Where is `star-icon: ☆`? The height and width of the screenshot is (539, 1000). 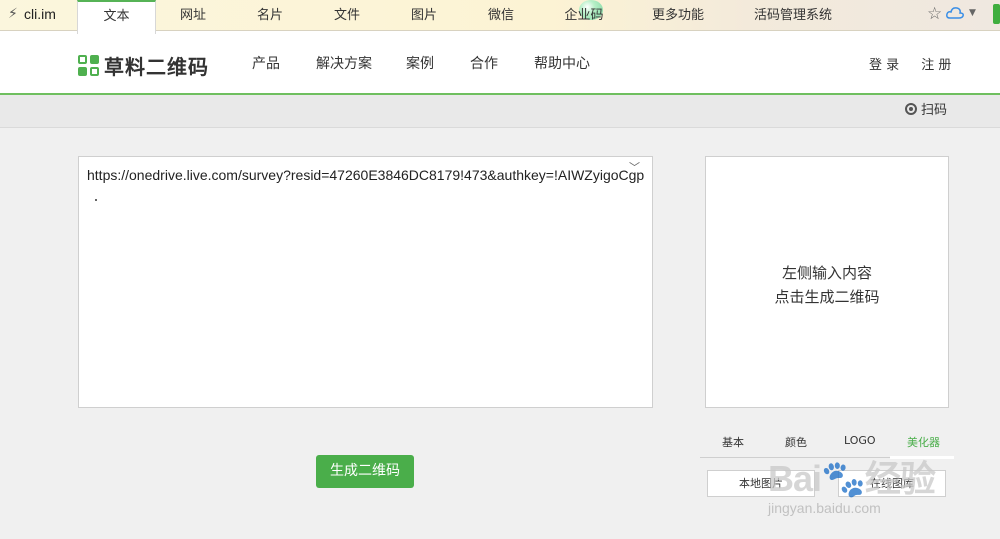 star-icon: ☆ is located at coordinates (934, 14).